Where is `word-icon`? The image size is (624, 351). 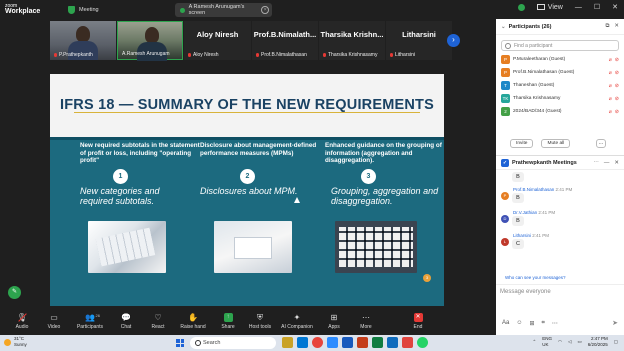
word-icon is located at coordinates (347, 342).